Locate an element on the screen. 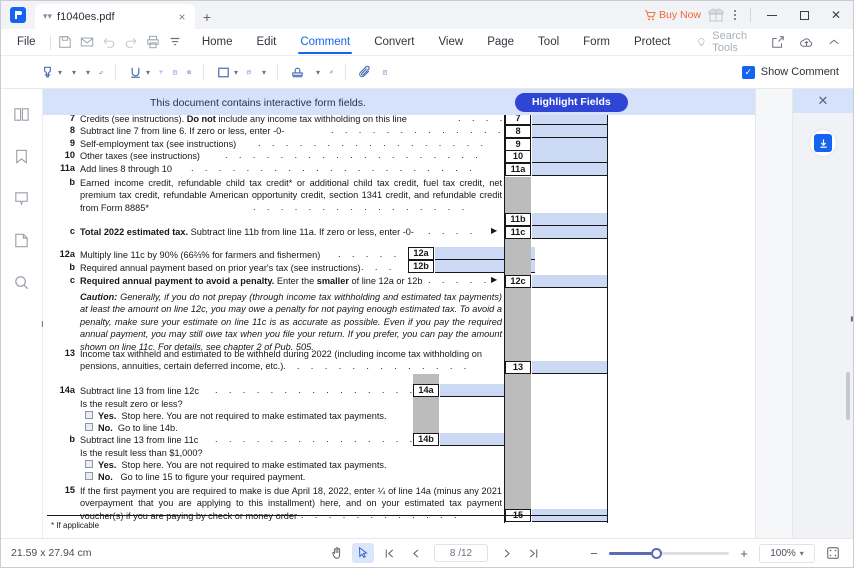 The image size is (854, 568). form-field-11c is located at coordinates (569, 232).